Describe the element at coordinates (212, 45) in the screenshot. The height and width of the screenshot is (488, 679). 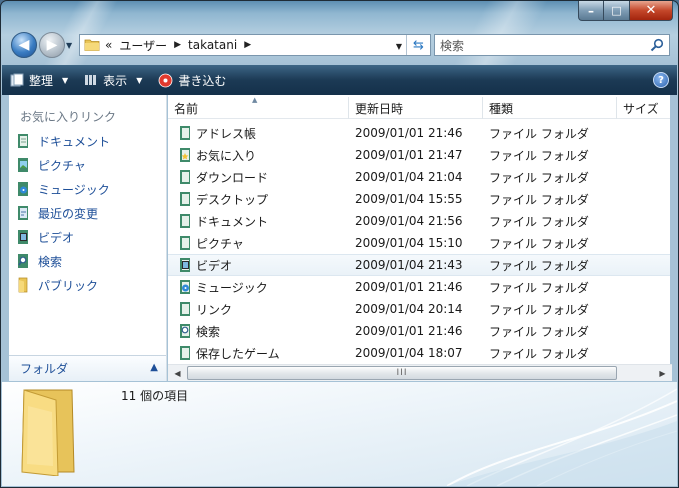
I see `breadcrumb-item-takatani: takatani` at that location.